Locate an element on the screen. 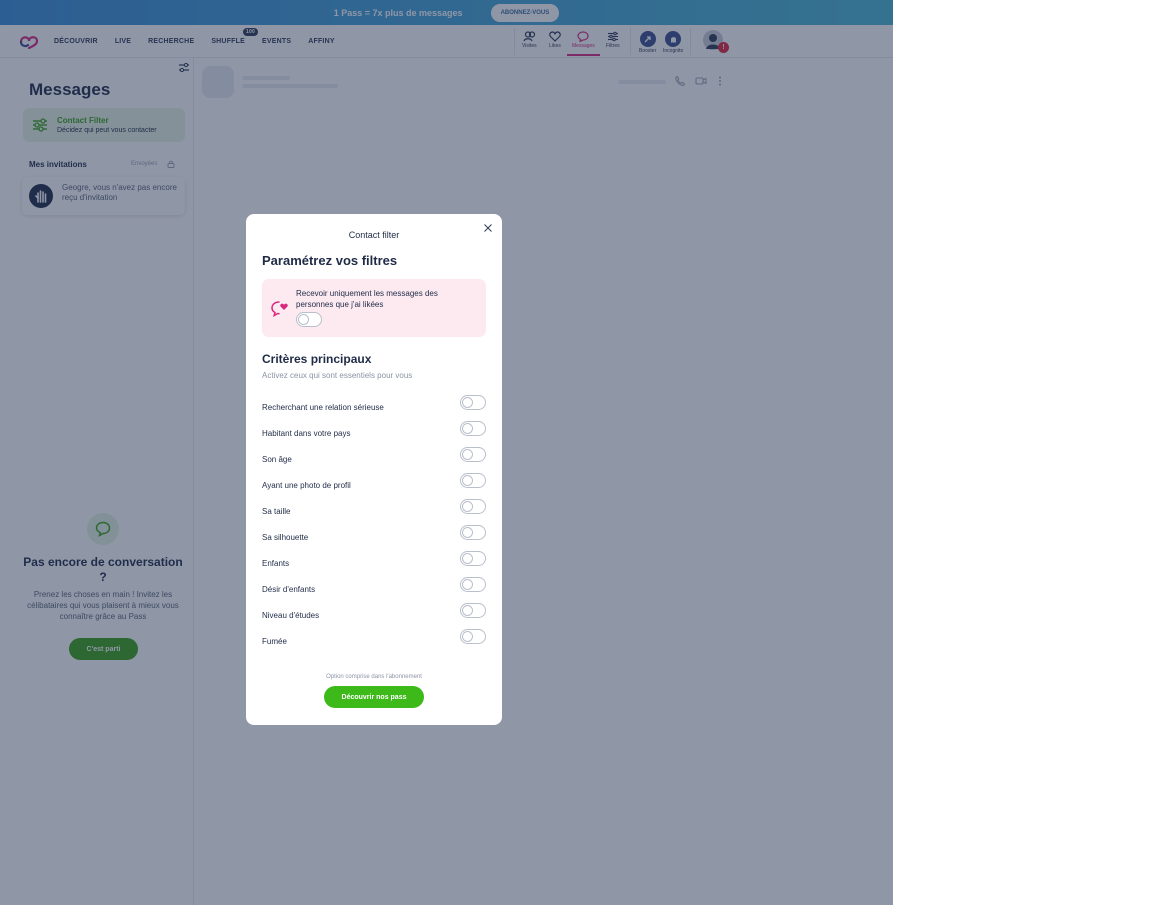 This screenshot has height=905, width=1152. criterion-row: Recherchant une relation sérieuse is located at coordinates (374, 407).